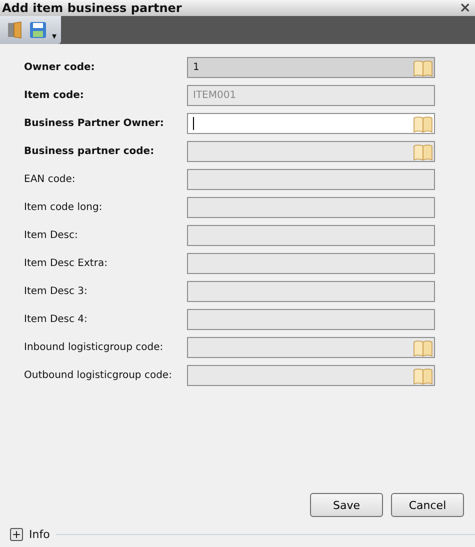  Describe the element at coordinates (50, 179) in the screenshot. I see `field-label: EAN code:` at that location.